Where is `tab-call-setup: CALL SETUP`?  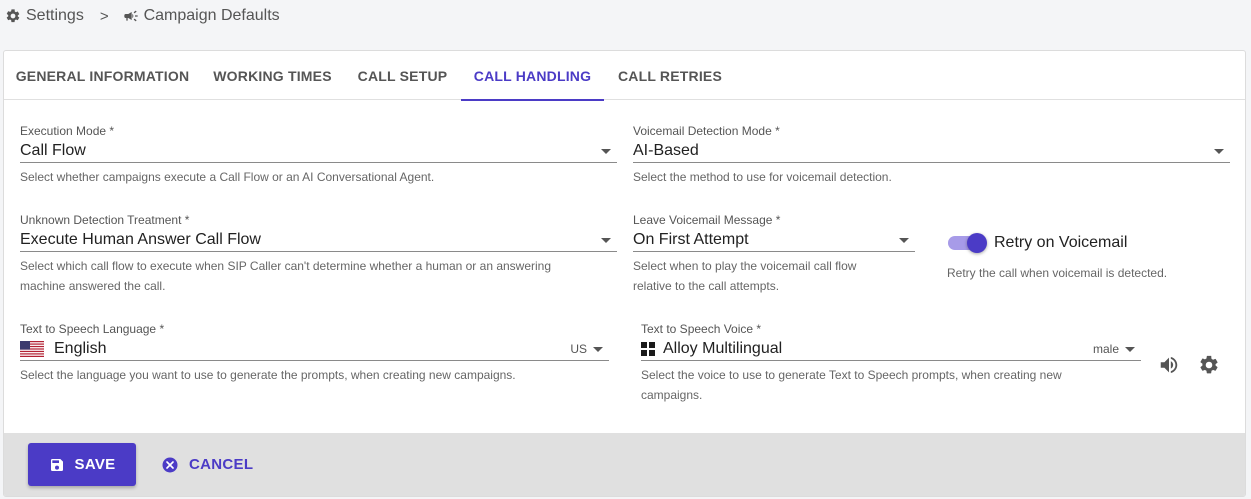
tab-call-setup: CALL SETUP is located at coordinates (402, 75).